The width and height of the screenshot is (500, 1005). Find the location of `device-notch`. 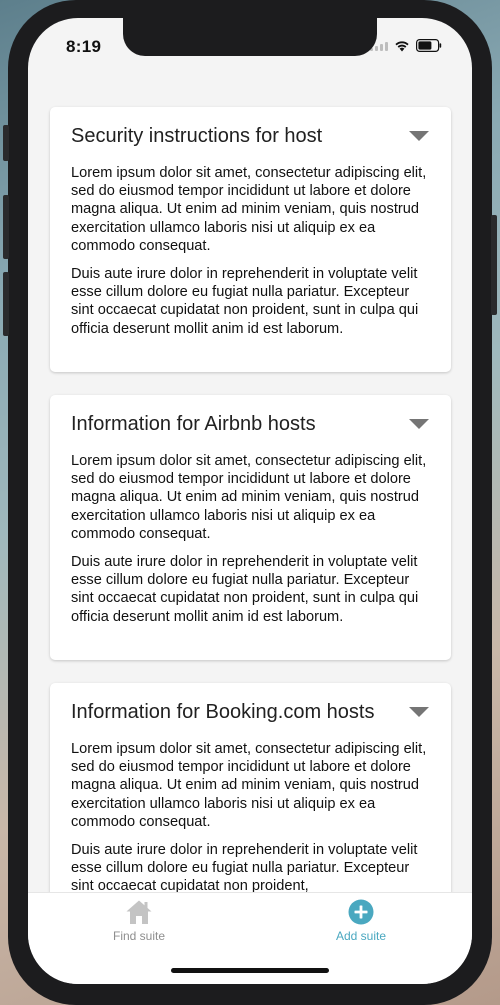

device-notch is located at coordinates (250, 37).